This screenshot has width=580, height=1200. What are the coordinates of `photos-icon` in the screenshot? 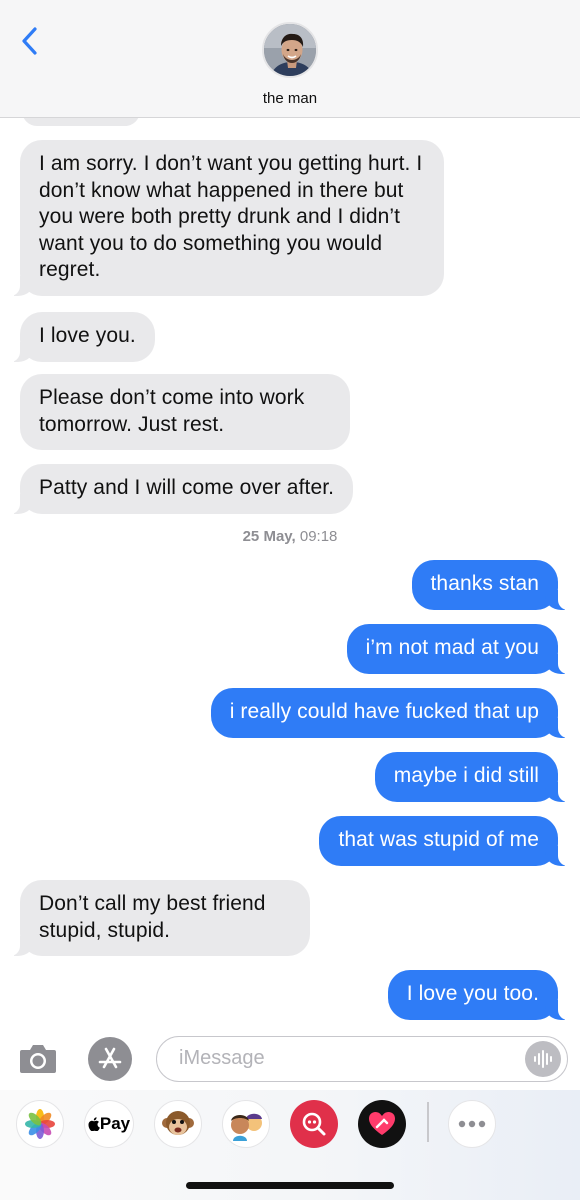 It's located at (40, 1124).